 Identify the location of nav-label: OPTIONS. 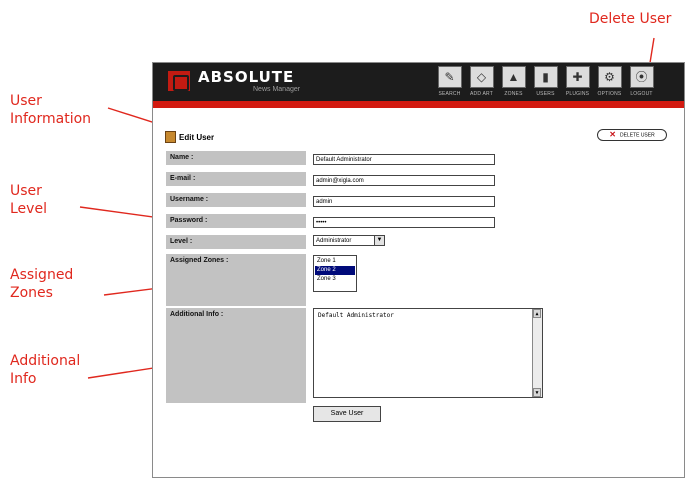
(609, 94).